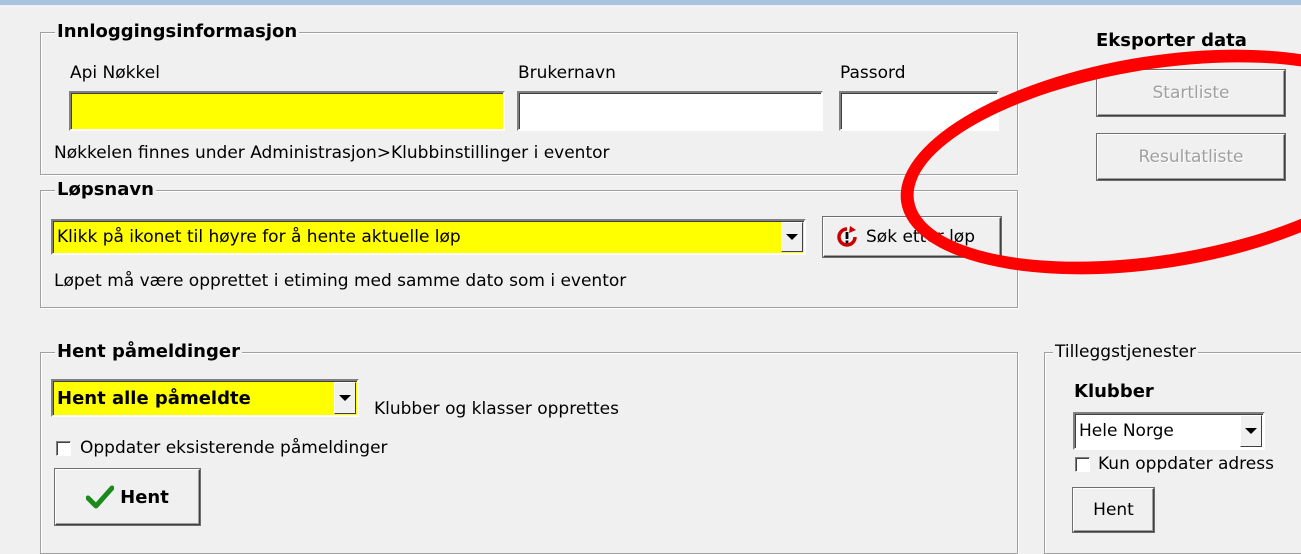 This screenshot has height=554, width=1301. Describe the element at coordinates (1082, 464) in the screenshot. I see `address-only-checkbox` at that location.